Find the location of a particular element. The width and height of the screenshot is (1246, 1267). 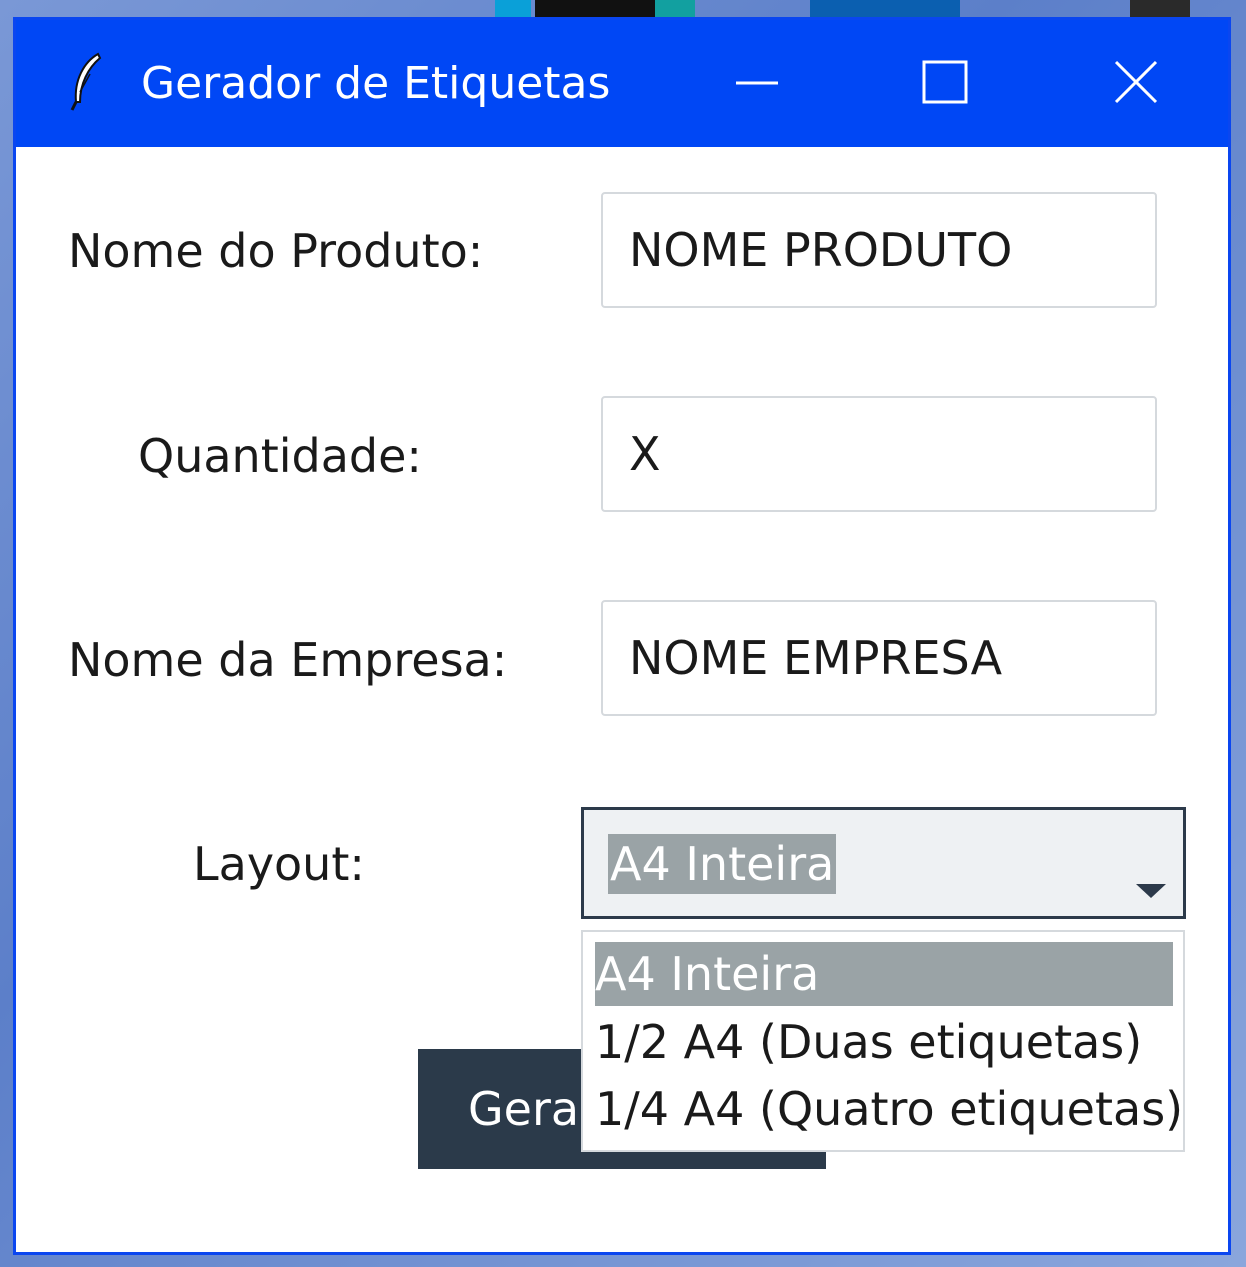

title-bar: Gerador de Etiquetas is located at coordinates (622, 83).